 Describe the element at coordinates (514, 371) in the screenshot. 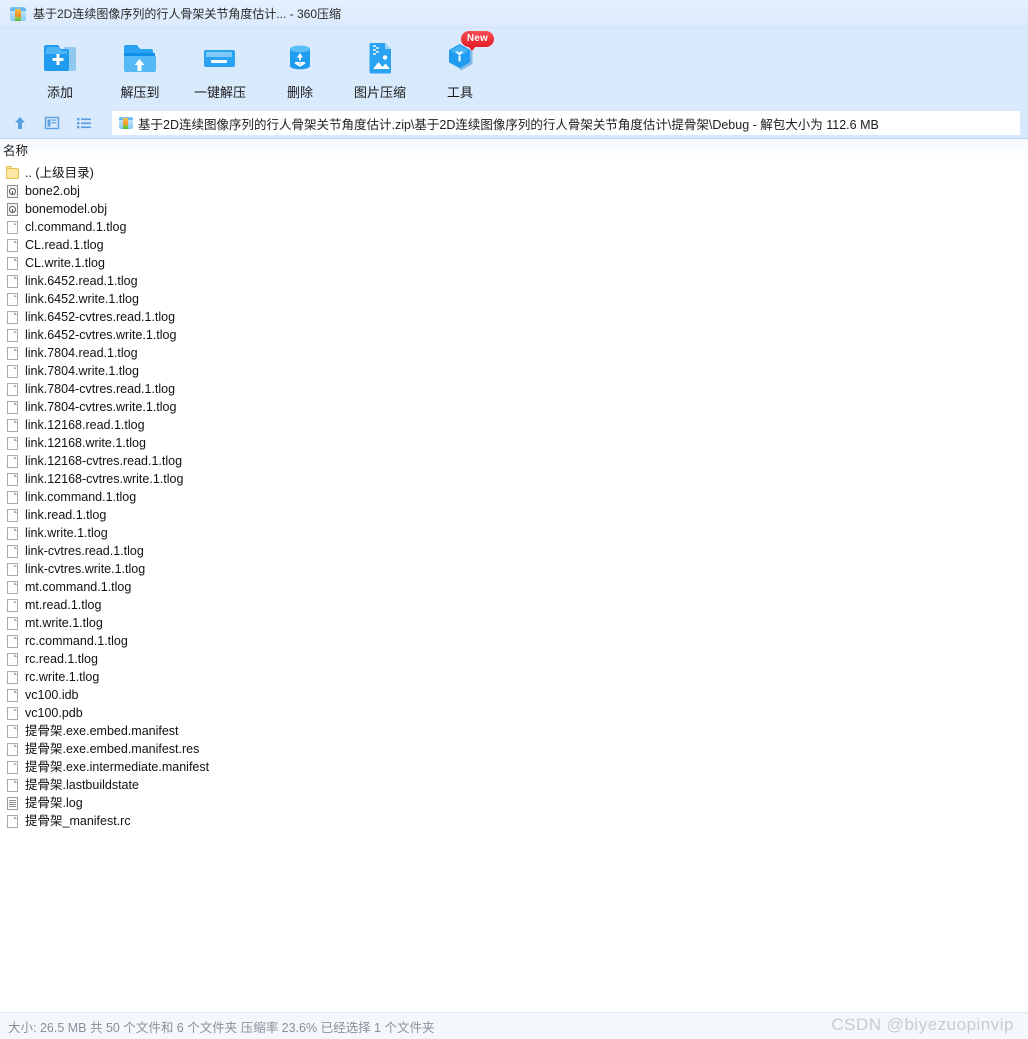

I see `table-row: link.7804.write.1.tlog` at that location.